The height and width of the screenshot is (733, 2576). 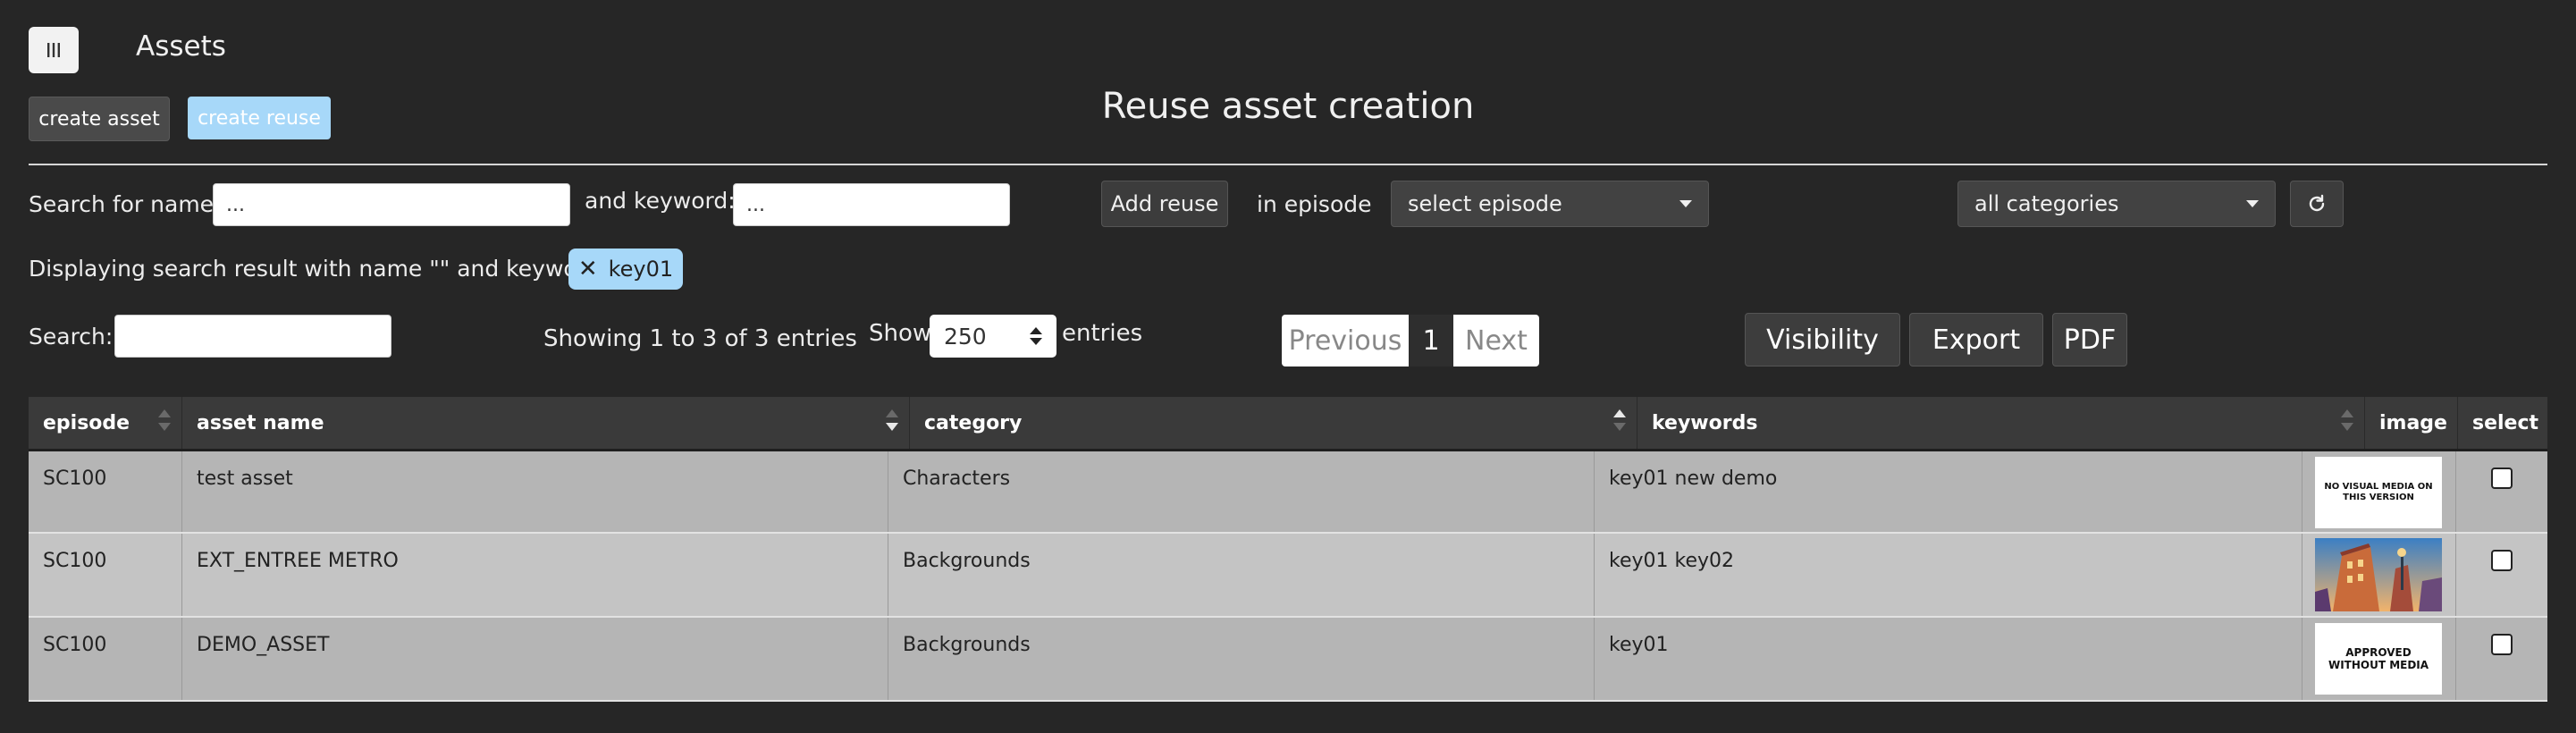 What do you see at coordinates (588, 269) in the screenshot?
I see `close-icon: ✕` at bounding box center [588, 269].